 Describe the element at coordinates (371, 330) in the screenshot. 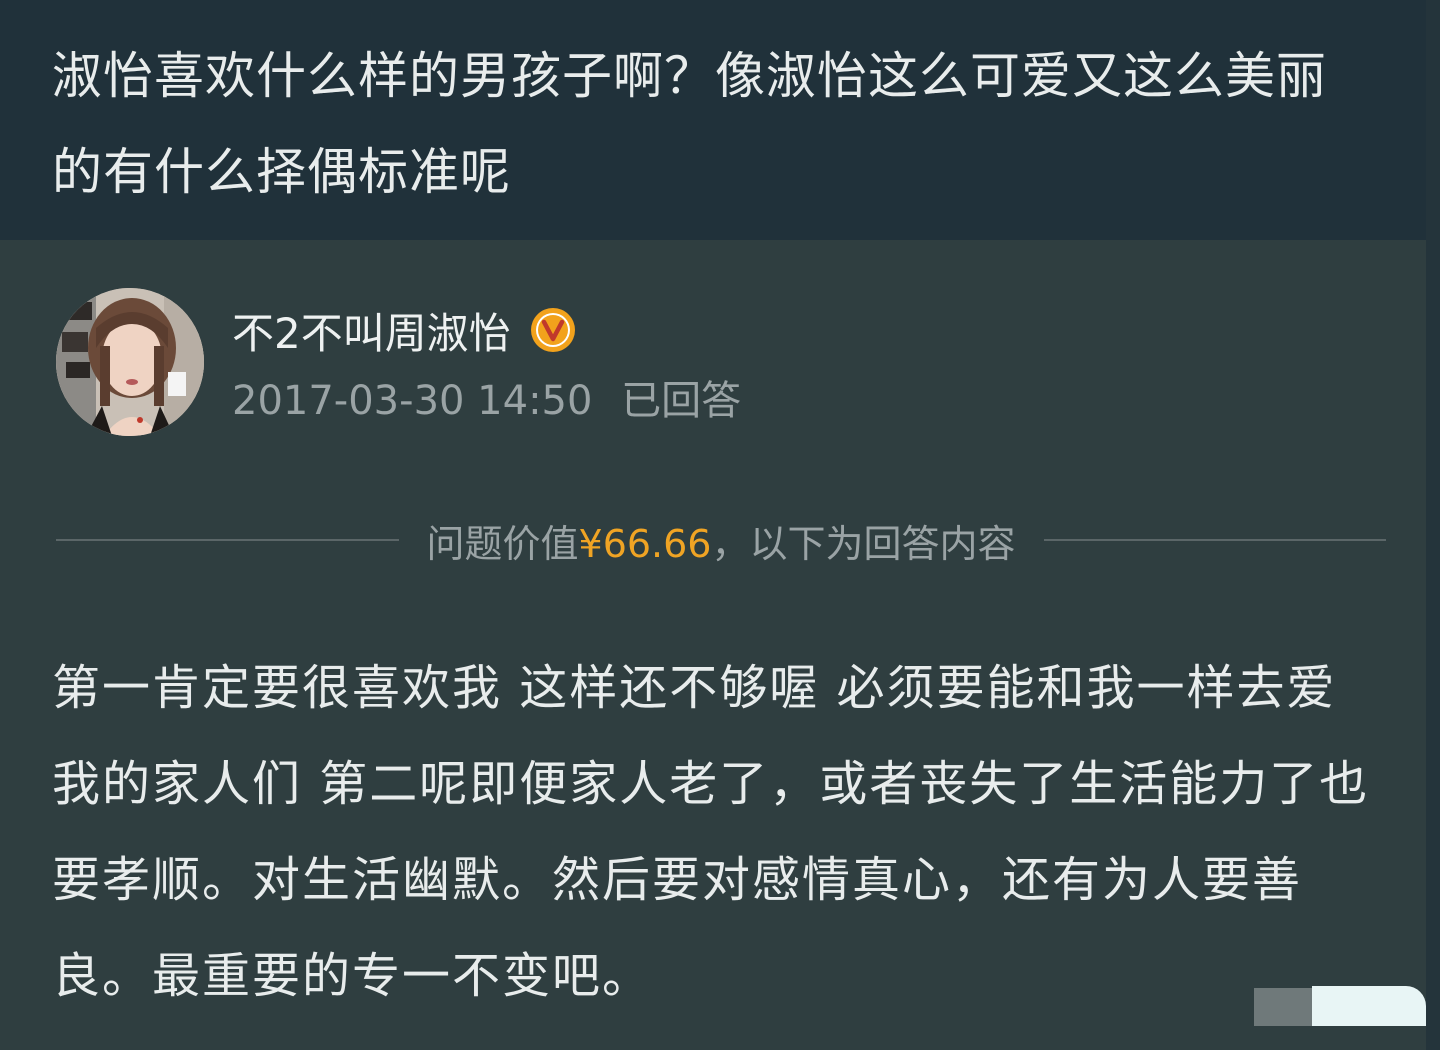

I see `author-name: 不2不叫周淑怡` at that location.